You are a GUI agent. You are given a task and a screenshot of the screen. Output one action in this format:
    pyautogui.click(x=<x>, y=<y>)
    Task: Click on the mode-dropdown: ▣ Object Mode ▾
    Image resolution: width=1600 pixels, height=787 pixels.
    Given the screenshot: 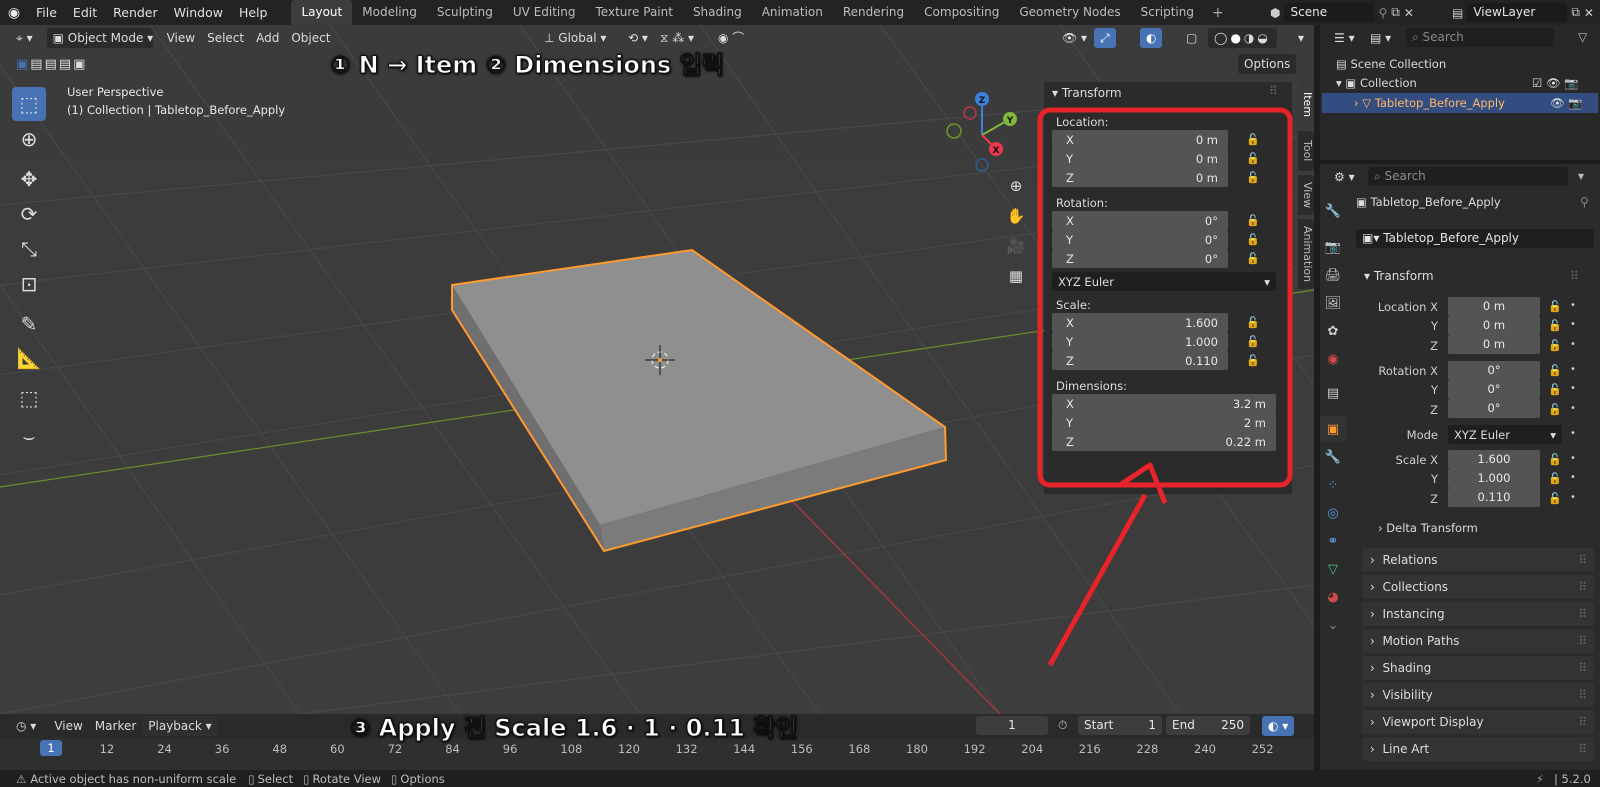 What is the action you would take?
    pyautogui.click(x=99, y=38)
    